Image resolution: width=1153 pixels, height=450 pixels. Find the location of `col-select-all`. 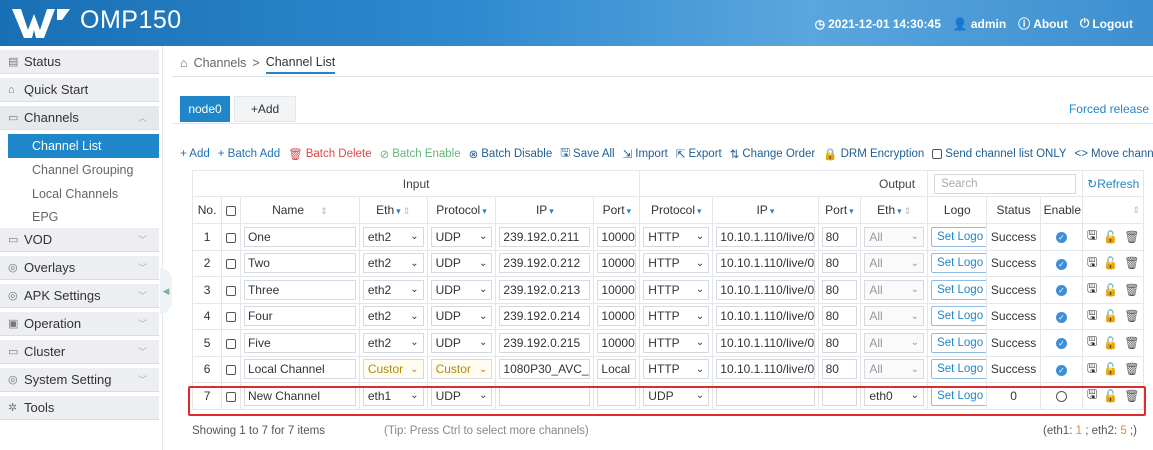

col-select-all is located at coordinates (231, 210).